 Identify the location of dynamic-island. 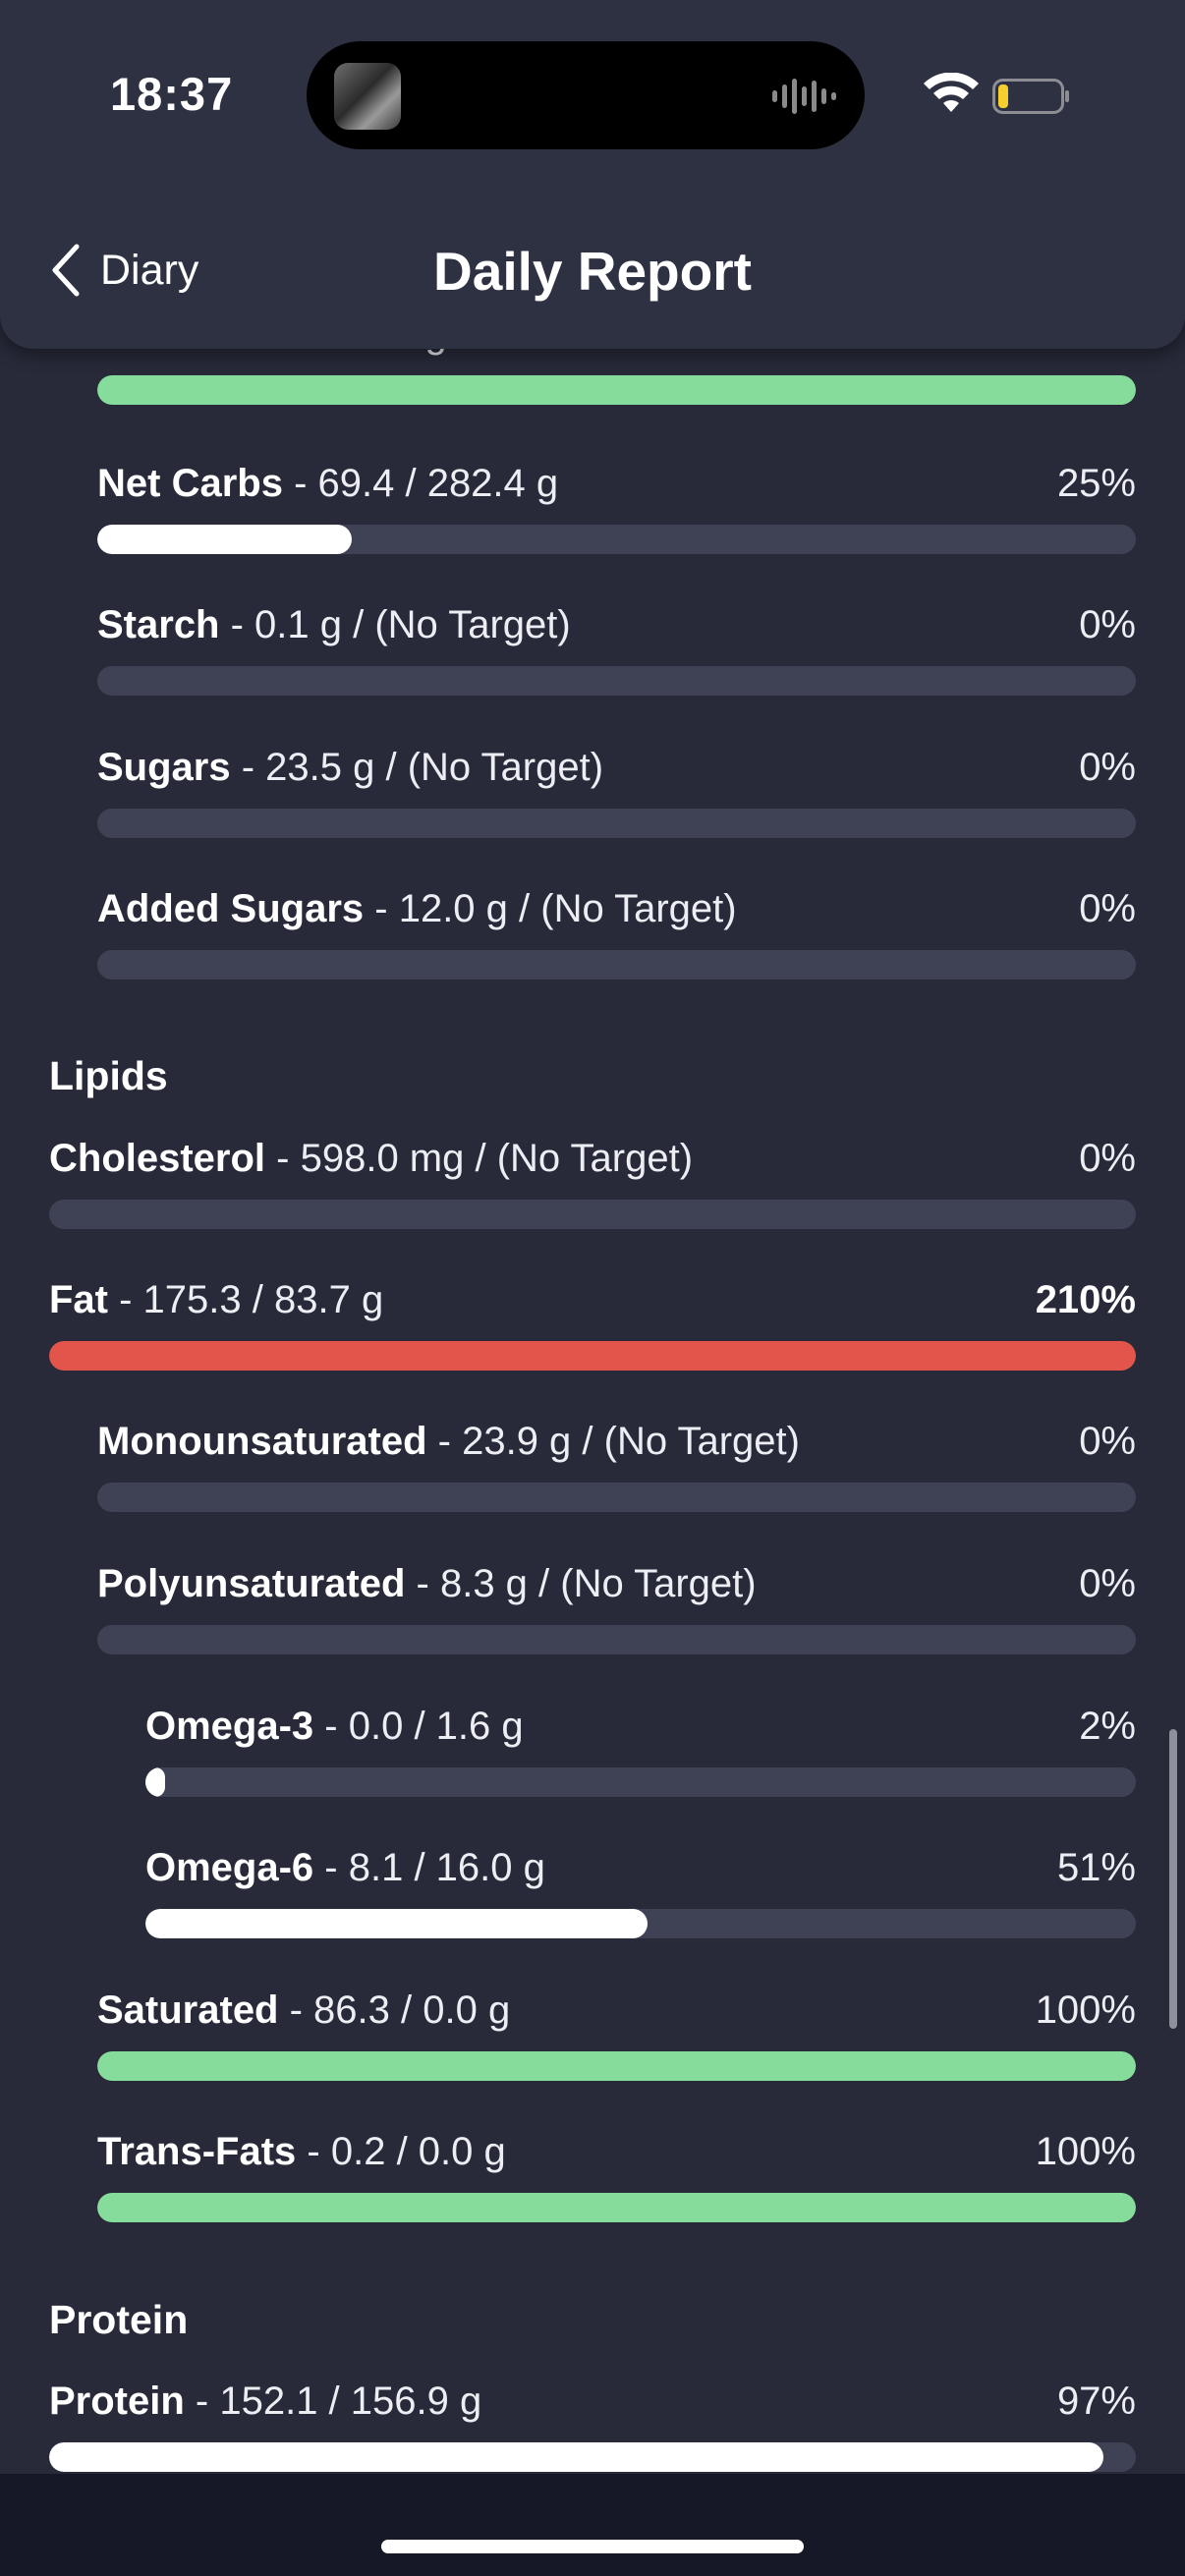
(586, 95).